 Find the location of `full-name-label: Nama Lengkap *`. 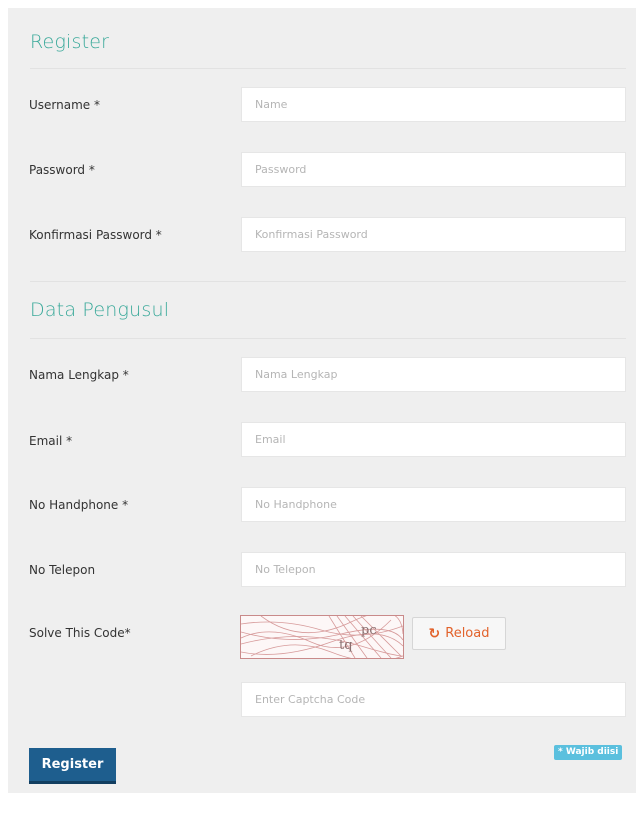

full-name-label: Nama Lengkap * is located at coordinates (79, 375).